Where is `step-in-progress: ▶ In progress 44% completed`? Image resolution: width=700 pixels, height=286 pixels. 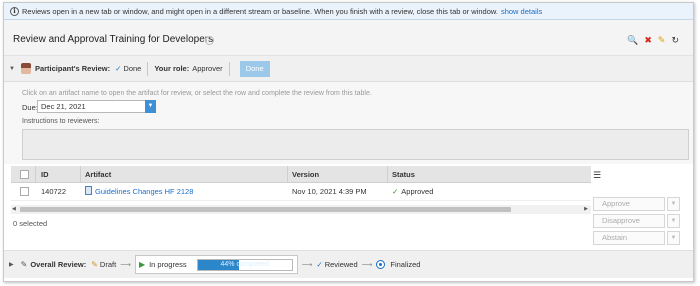 step-in-progress: ▶ In progress 44% completed is located at coordinates (216, 264).